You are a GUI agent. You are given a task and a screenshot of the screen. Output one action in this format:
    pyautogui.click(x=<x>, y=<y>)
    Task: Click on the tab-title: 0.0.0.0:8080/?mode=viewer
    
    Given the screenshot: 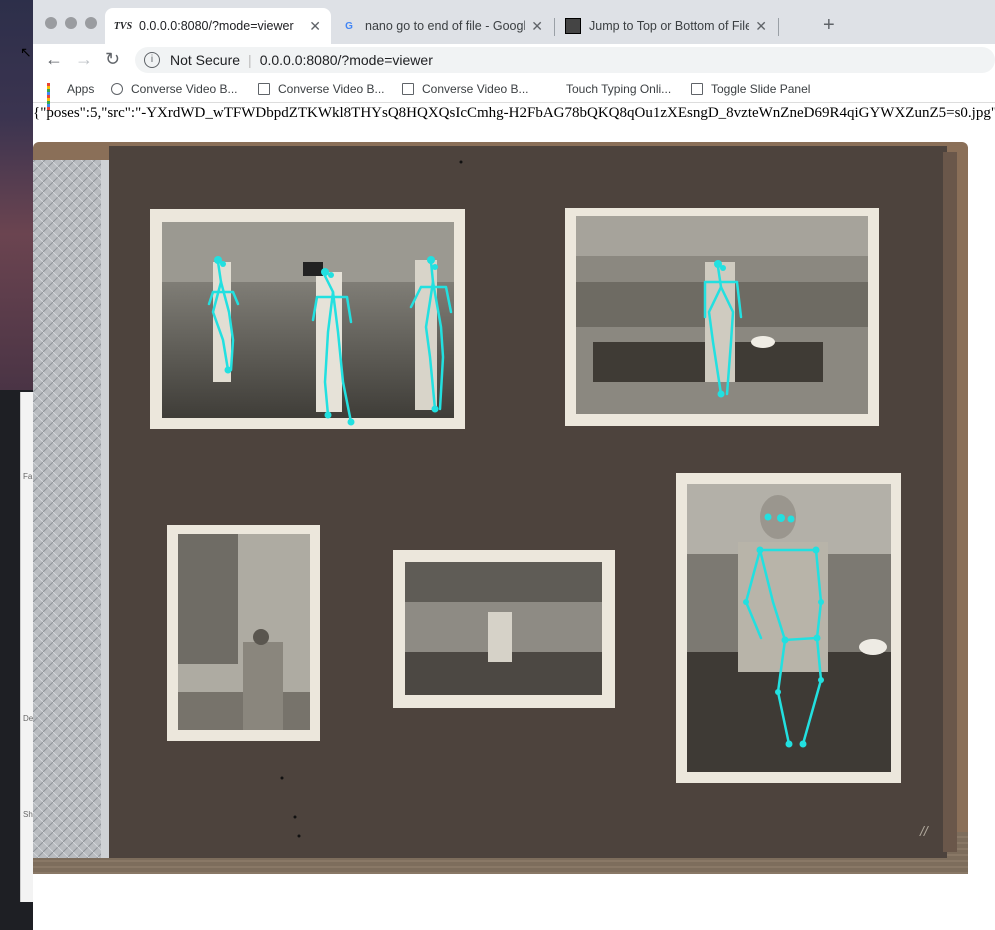 What is the action you would take?
    pyautogui.click(x=216, y=26)
    